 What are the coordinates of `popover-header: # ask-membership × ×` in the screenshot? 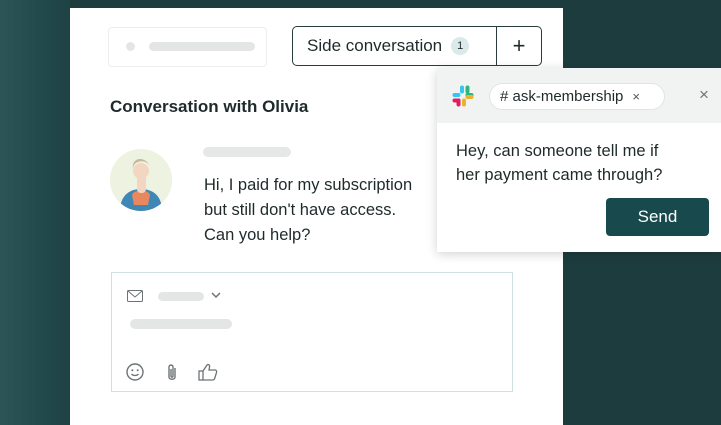 It's located at (579, 95).